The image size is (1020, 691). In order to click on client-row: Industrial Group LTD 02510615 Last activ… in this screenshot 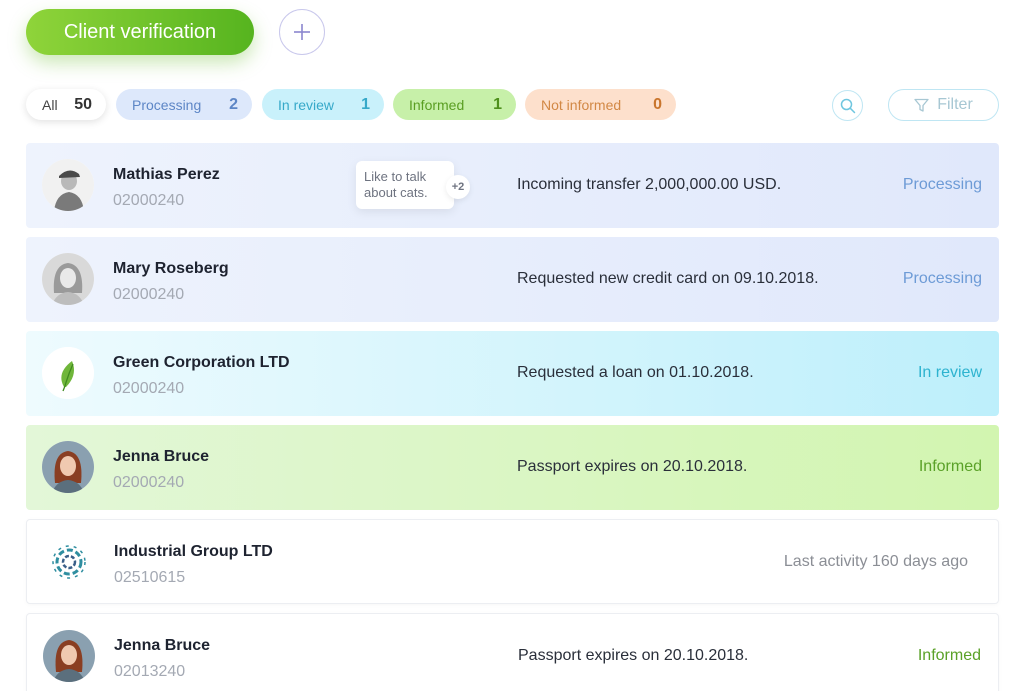, I will do `click(512, 561)`.